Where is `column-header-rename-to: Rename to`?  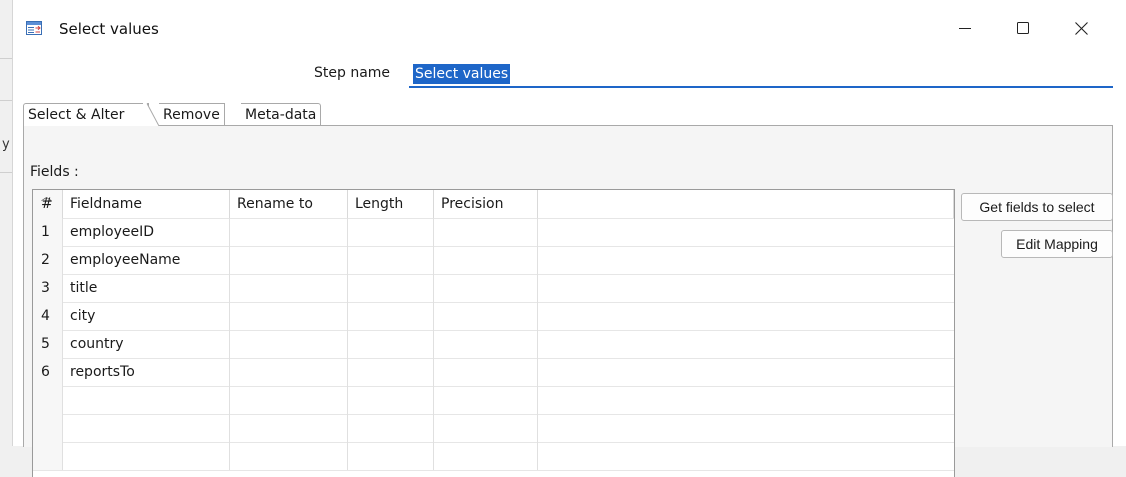 column-header-rename-to: Rename to is located at coordinates (289, 204).